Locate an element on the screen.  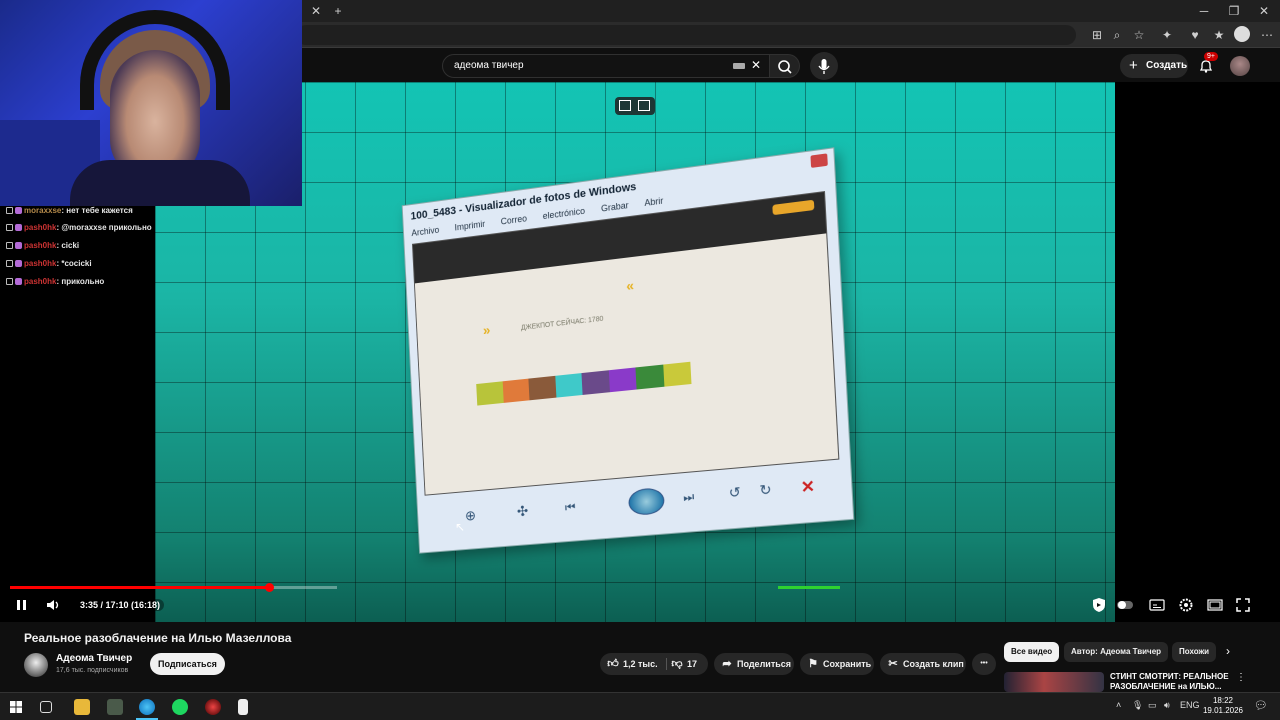
windows-logo-icon is located at coordinates (16, 707).